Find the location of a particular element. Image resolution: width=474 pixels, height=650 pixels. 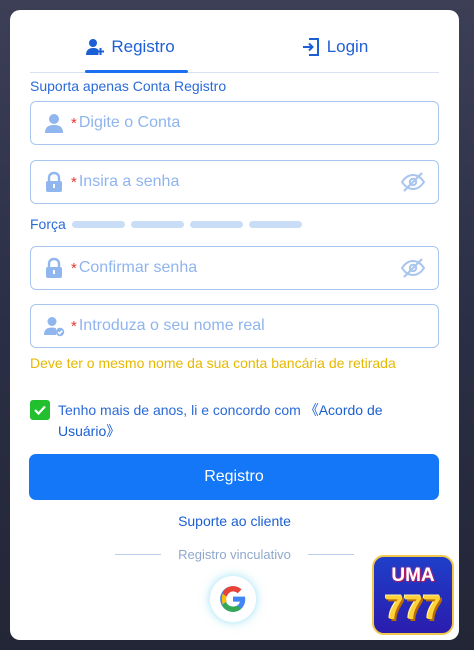

google-login-button is located at coordinates (233, 599).